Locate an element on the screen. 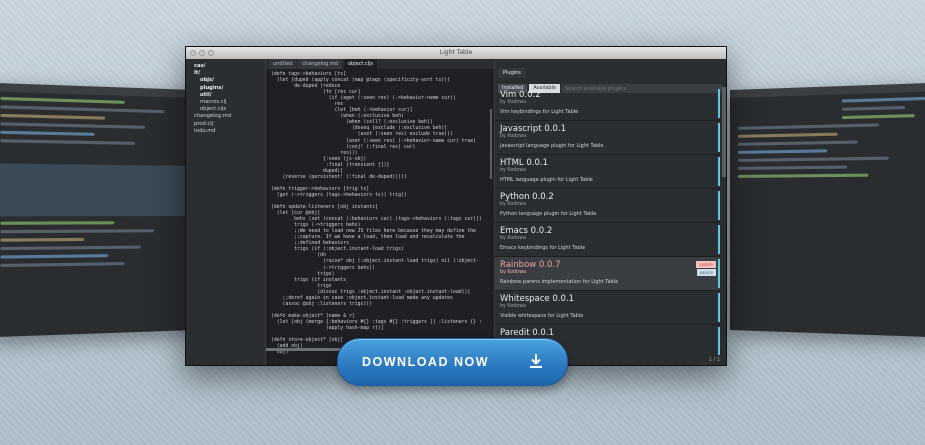 The width and height of the screenshot is (925, 445). plugin-name: Whitespace 0.0.1 is located at coordinates (607, 299).